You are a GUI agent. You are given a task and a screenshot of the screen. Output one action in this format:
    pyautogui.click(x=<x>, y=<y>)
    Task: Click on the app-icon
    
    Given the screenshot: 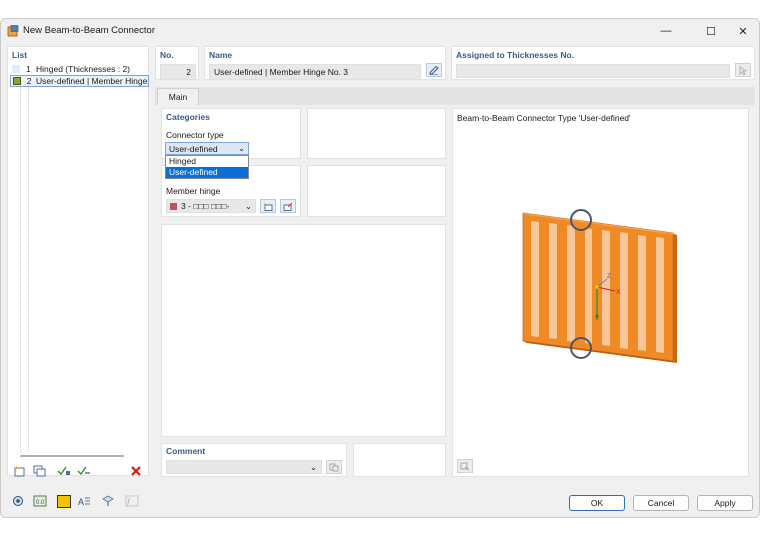 What is the action you would take?
    pyautogui.click(x=13, y=31)
    